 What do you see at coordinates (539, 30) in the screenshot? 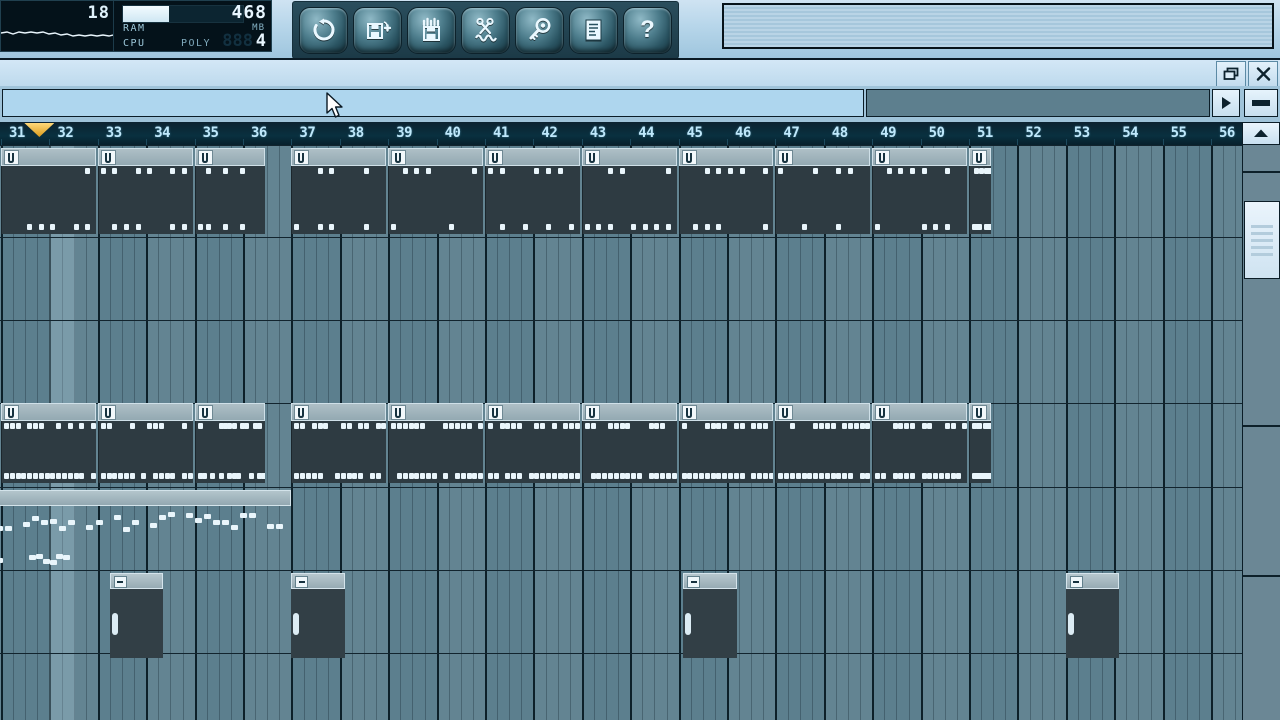
I see `tools-button` at bounding box center [539, 30].